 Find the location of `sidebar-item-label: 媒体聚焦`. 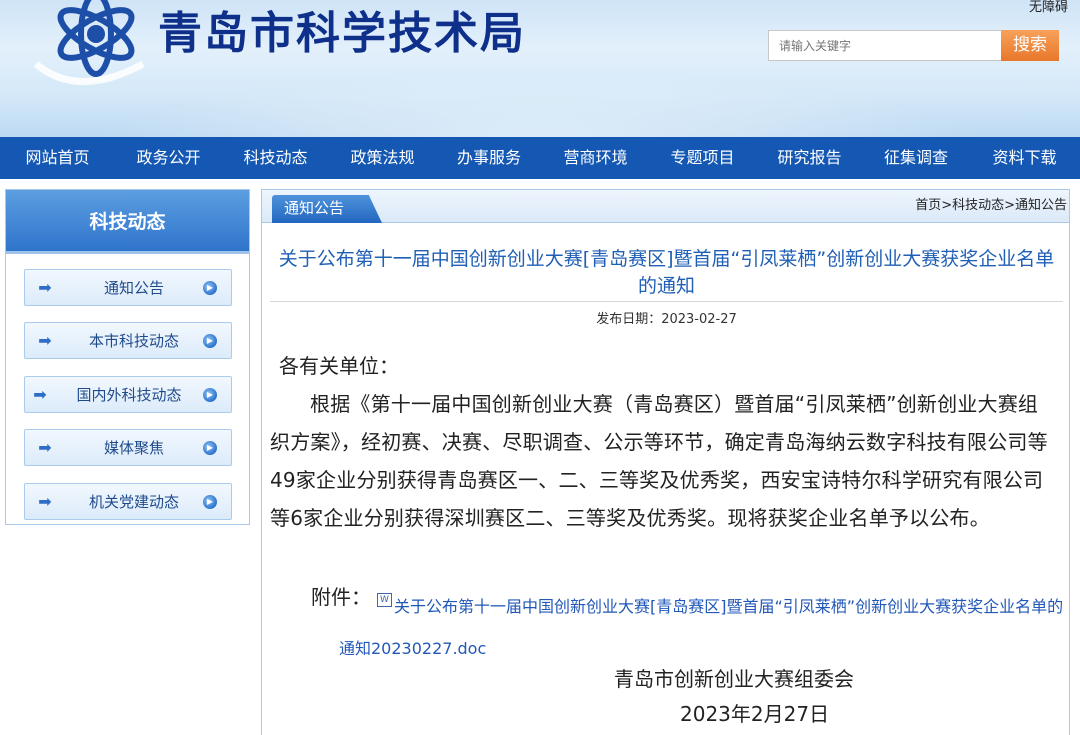

sidebar-item-label: 媒体聚焦 is located at coordinates (133, 448).